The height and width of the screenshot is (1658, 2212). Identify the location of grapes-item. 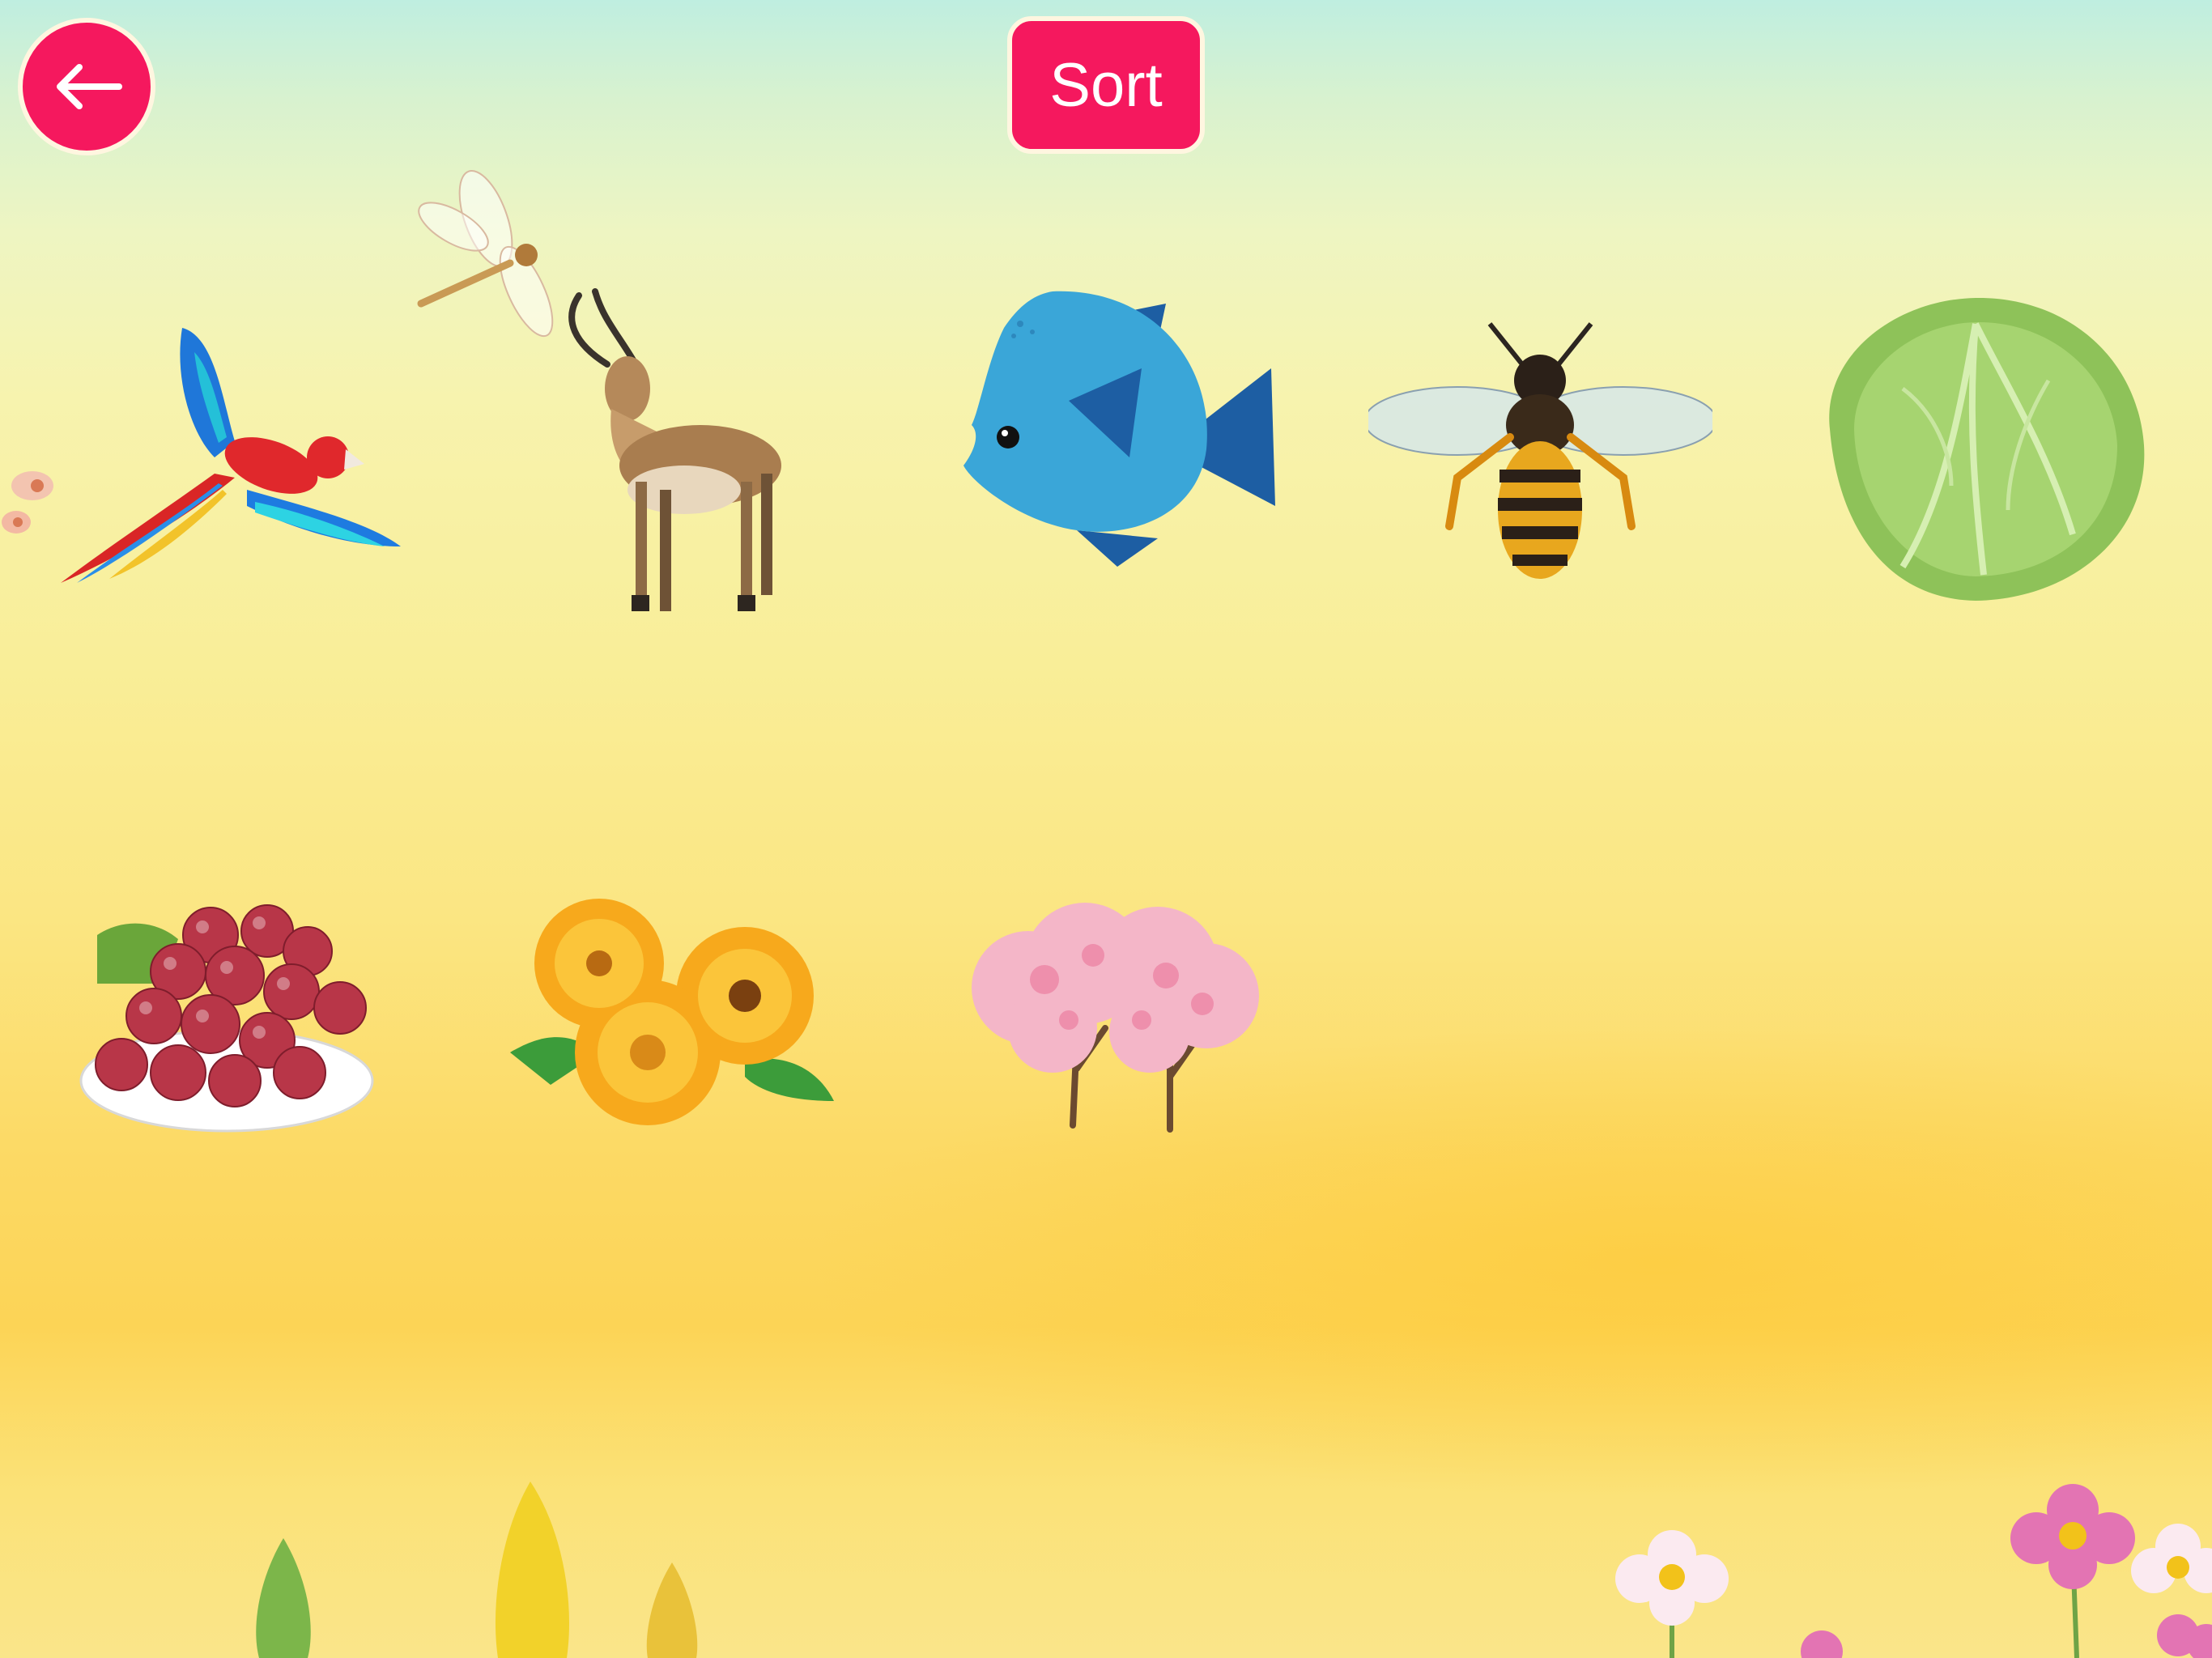
(233, 1016).